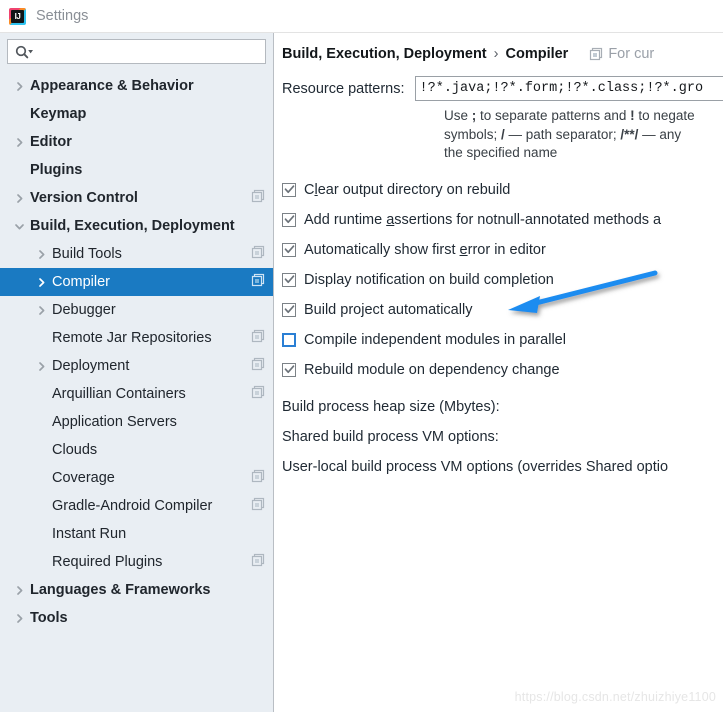 The width and height of the screenshot is (723, 712). Describe the element at coordinates (136, 114) in the screenshot. I see `sidebar-item-keymap: Keymap` at that location.